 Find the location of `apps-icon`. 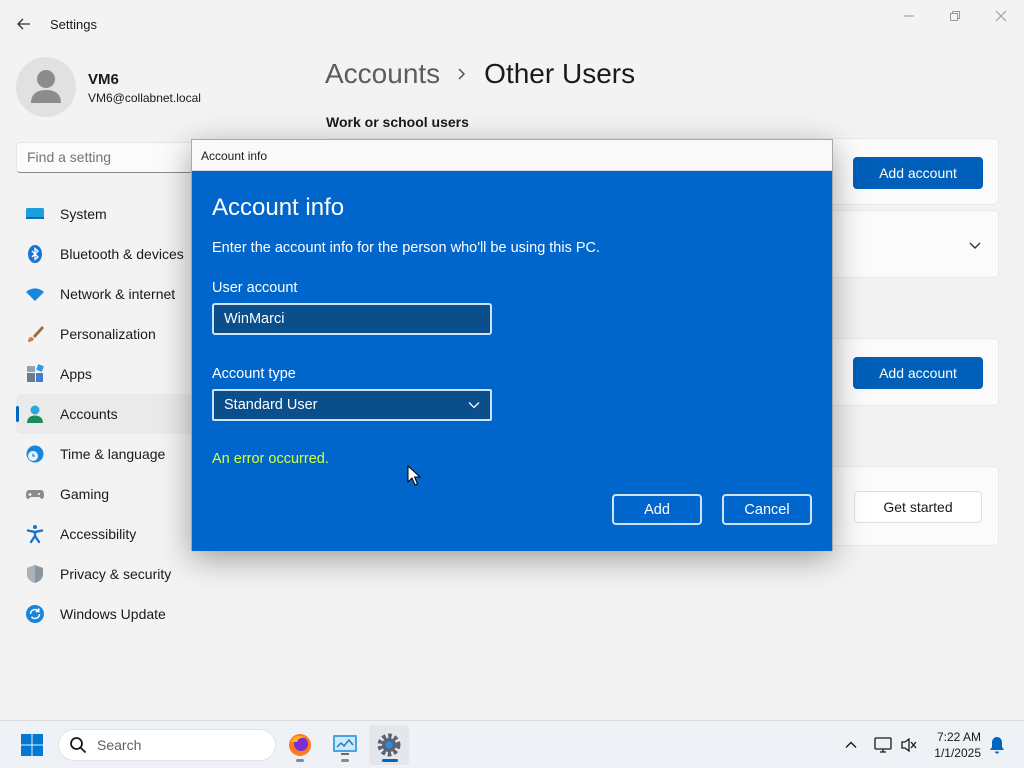

apps-icon is located at coordinates (35, 374).